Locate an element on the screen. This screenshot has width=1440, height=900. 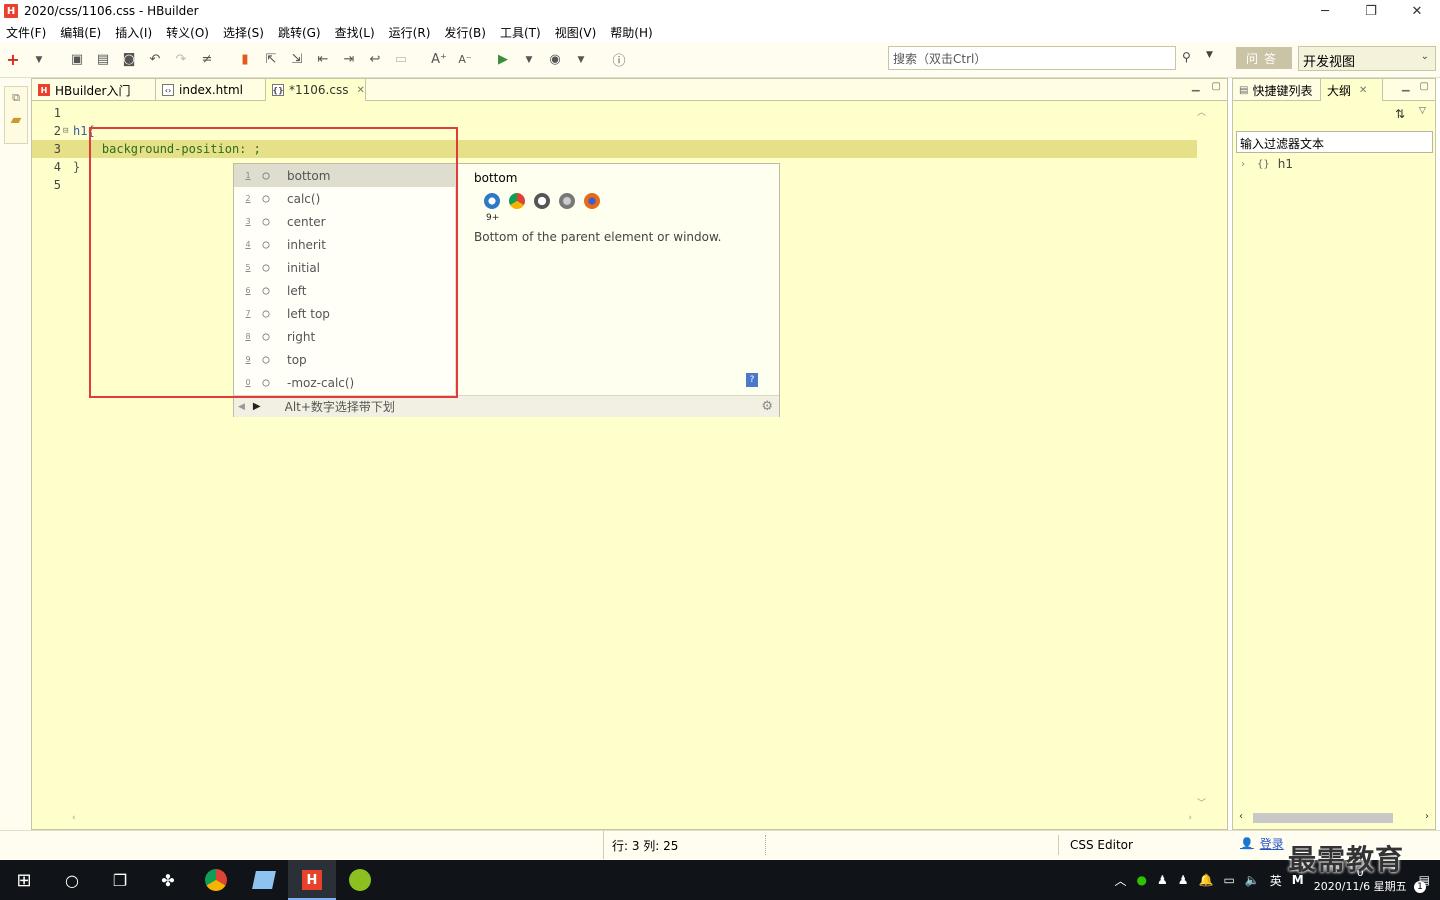
indent-right-icon: ⇥ is located at coordinates (349, 60).